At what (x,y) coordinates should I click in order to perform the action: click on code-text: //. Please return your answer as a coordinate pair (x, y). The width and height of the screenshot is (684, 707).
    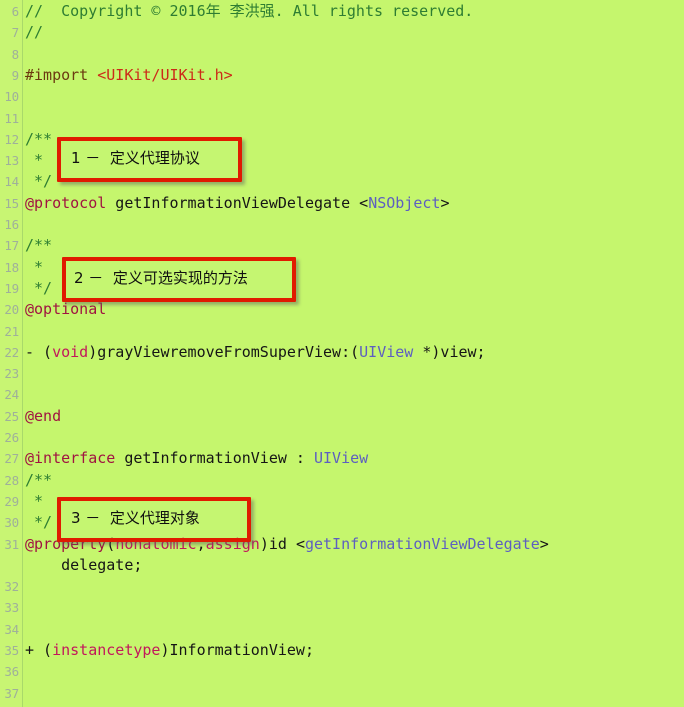
    Looking at the image, I should click on (34, 32).